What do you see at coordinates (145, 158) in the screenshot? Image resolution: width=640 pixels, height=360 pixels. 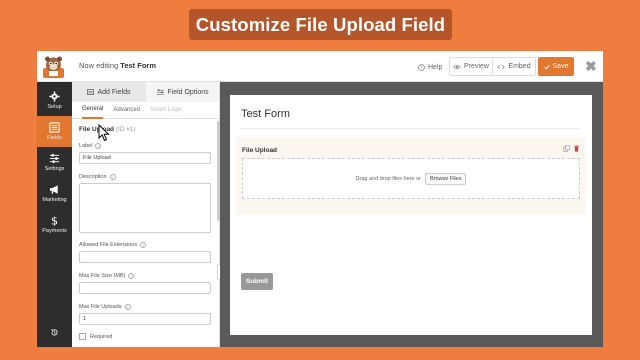 I see `label-input: File Upload` at bounding box center [145, 158].